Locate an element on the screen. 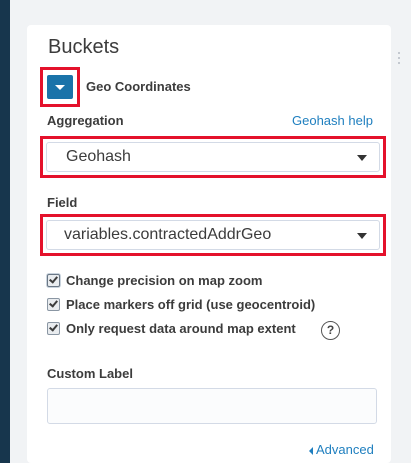  aggregation-title: Geo Coordinates is located at coordinates (138, 86).